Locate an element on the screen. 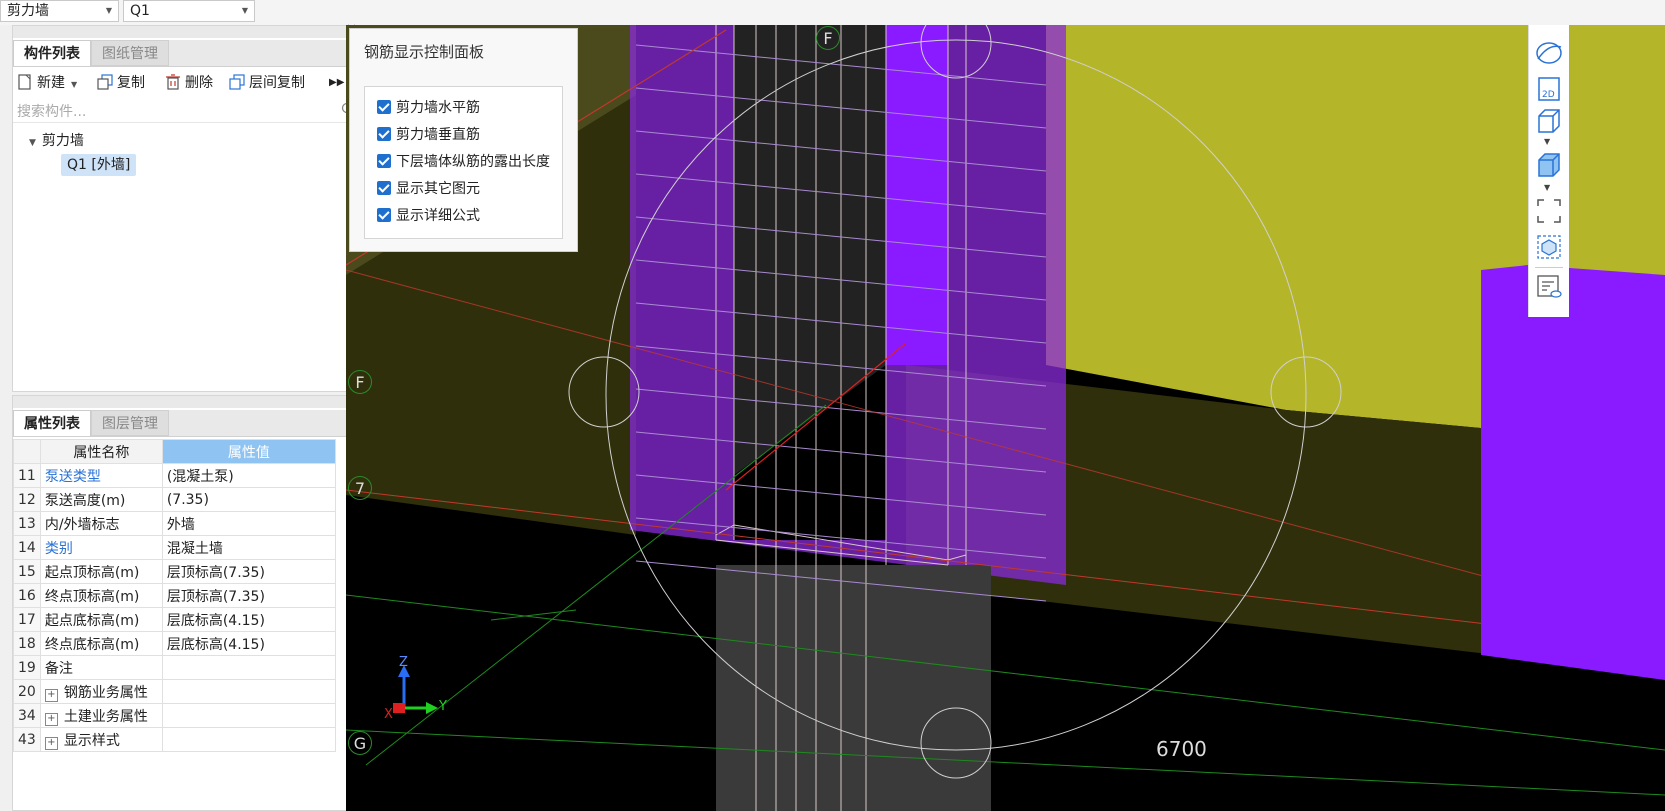  tree-expand-icon: ▼ is located at coordinates (32, 143).